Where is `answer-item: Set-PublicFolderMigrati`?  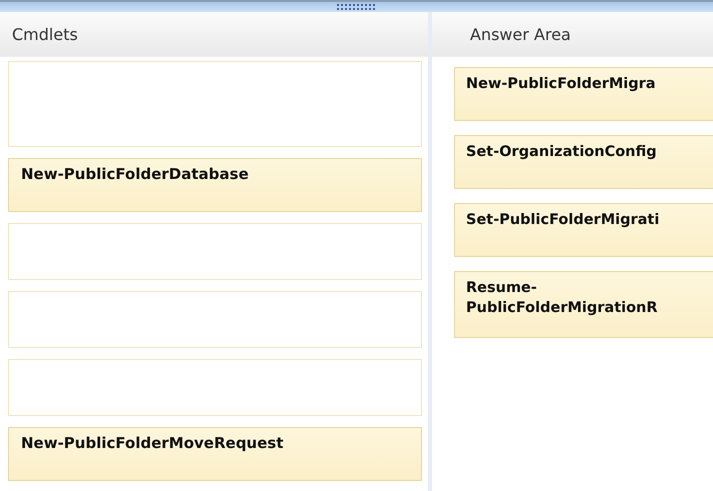
answer-item: Set-PublicFolderMigrati is located at coordinates (583, 230).